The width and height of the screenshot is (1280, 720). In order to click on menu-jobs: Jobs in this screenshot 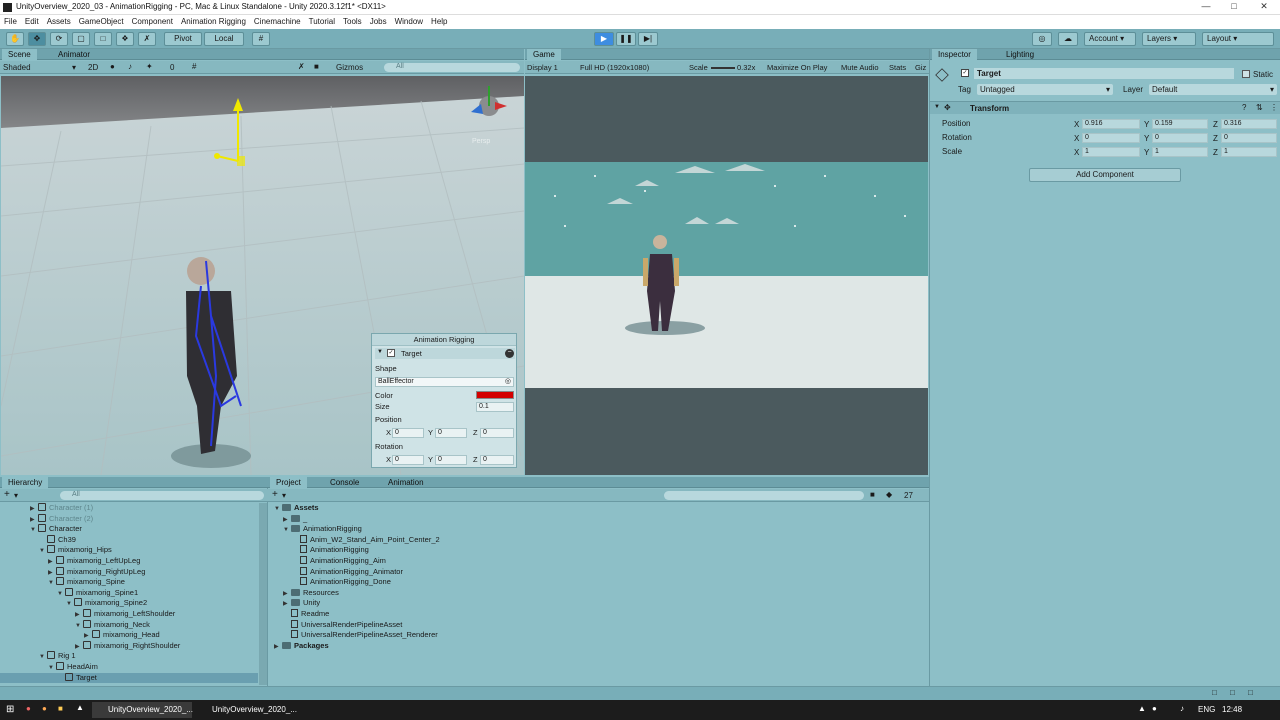, I will do `click(378, 22)`.